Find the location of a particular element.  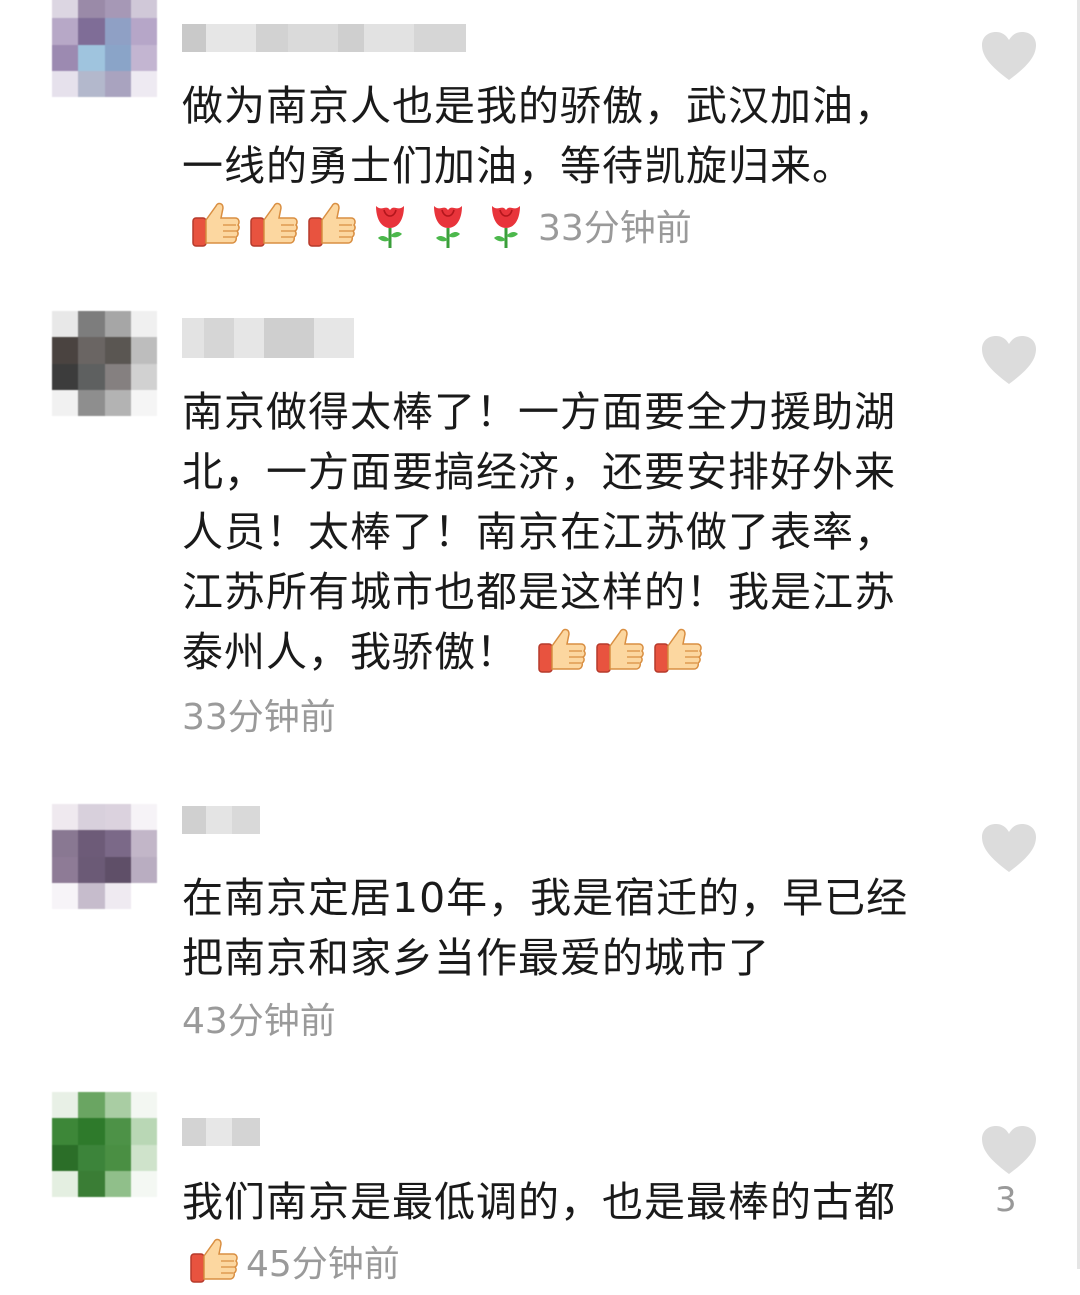

timestamp: 45分钟前 is located at coordinates (323, 1264).